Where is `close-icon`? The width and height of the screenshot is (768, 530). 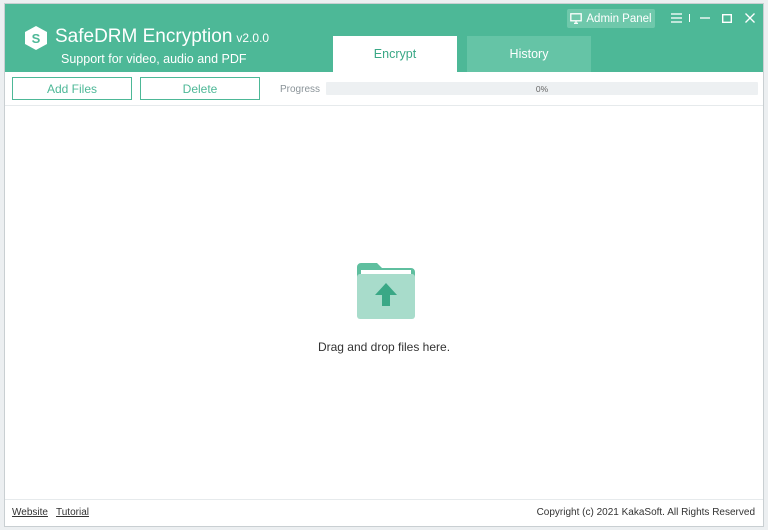 close-icon is located at coordinates (750, 18).